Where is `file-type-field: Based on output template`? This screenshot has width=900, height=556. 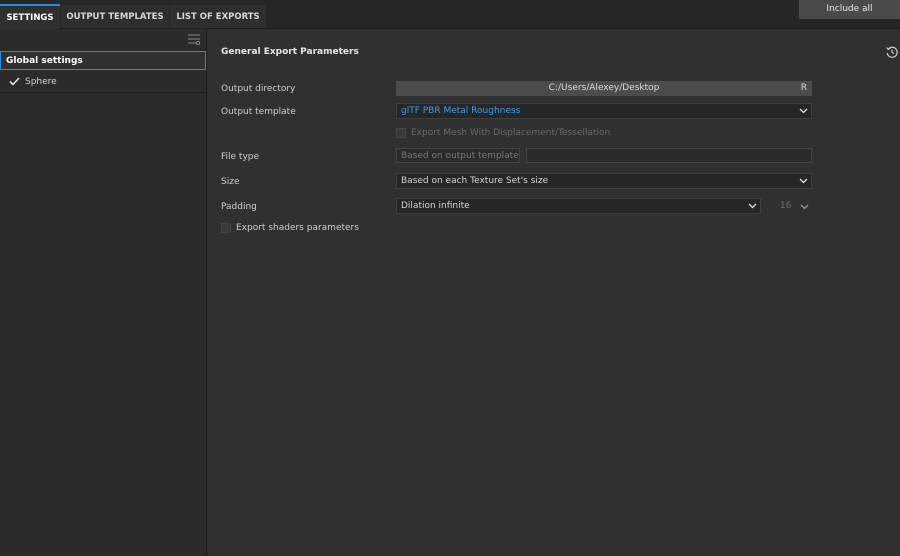 file-type-field: Based on output template is located at coordinates (458, 155).